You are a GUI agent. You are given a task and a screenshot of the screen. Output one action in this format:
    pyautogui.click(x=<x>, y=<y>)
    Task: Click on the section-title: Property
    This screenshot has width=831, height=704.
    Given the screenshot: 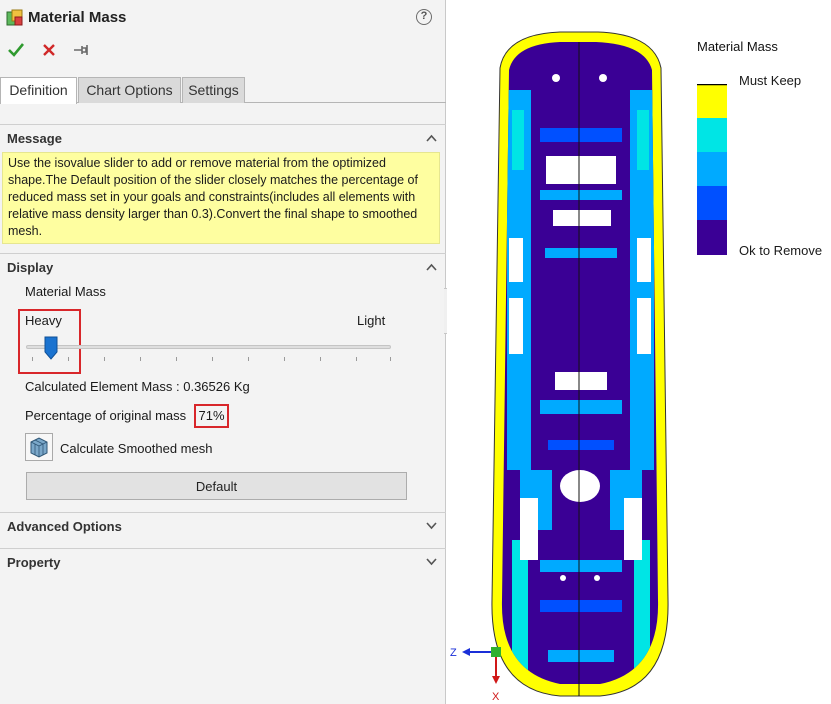 What is the action you would take?
    pyautogui.click(x=34, y=562)
    